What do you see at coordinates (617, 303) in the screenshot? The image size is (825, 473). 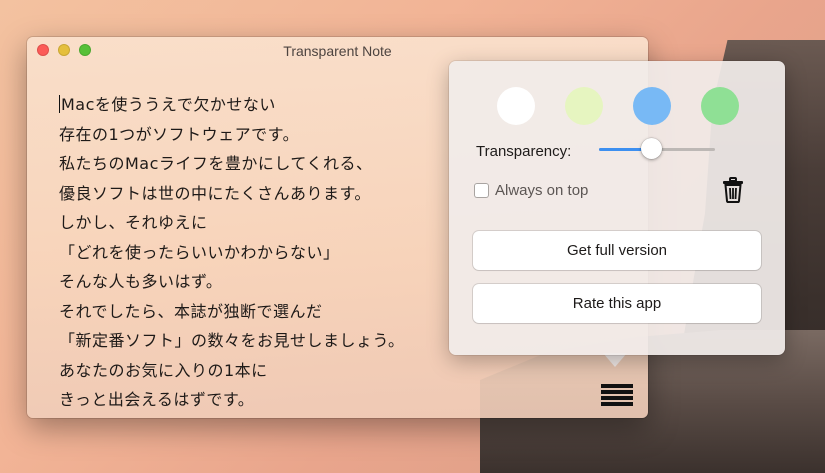 I see `rate-app-button: Rate this app` at bounding box center [617, 303].